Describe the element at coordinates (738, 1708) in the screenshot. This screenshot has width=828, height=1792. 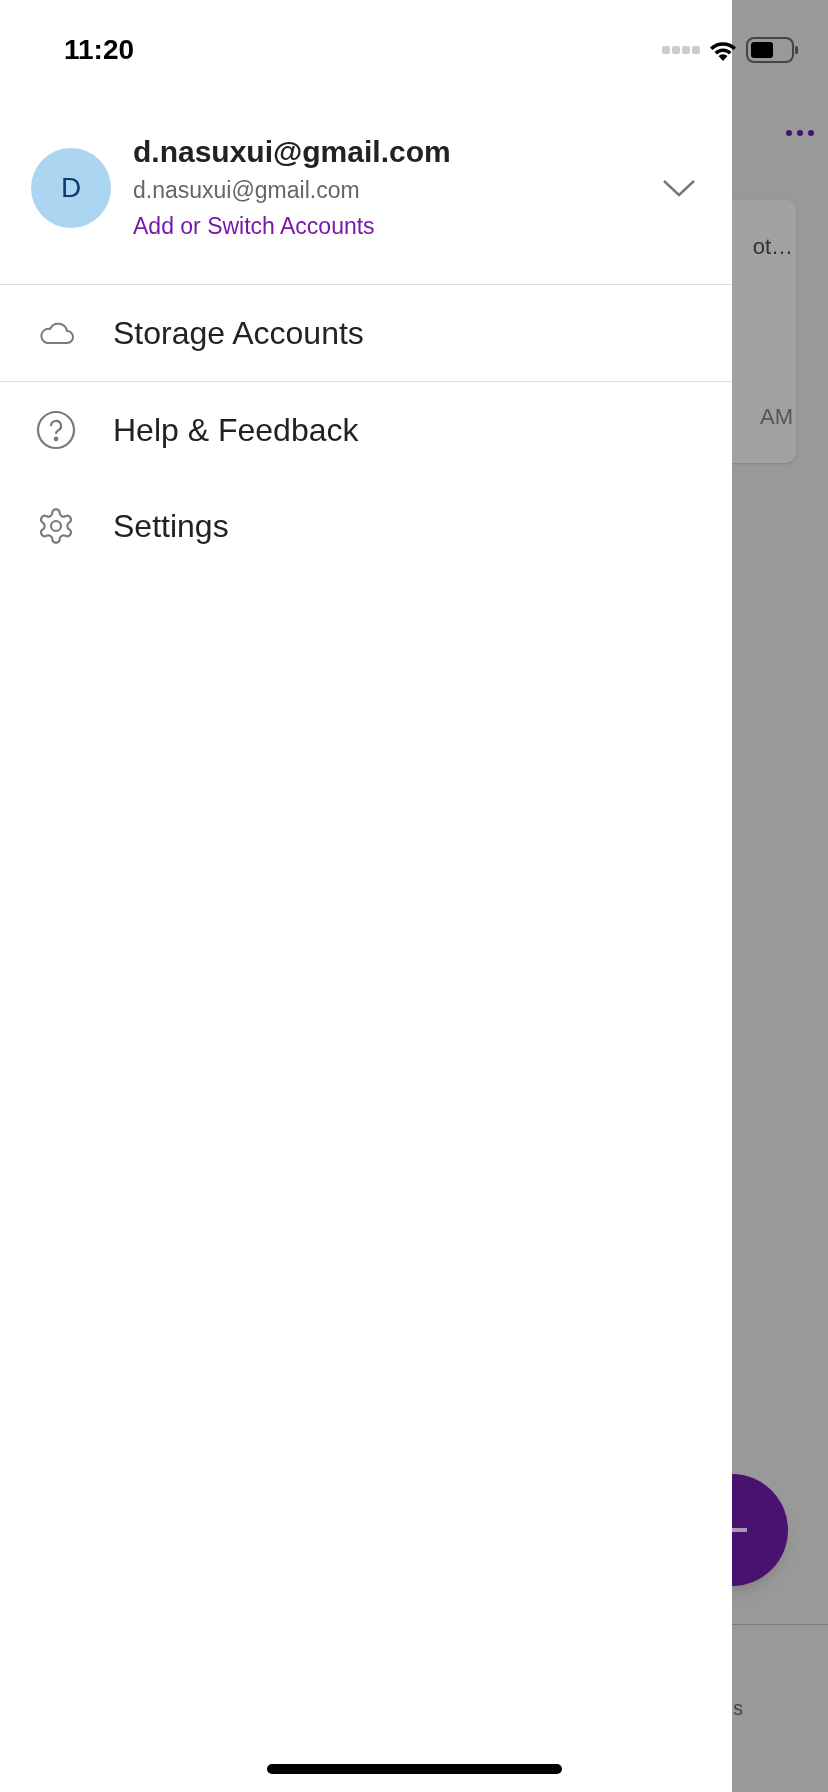
I see `tab-label: s` at that location.